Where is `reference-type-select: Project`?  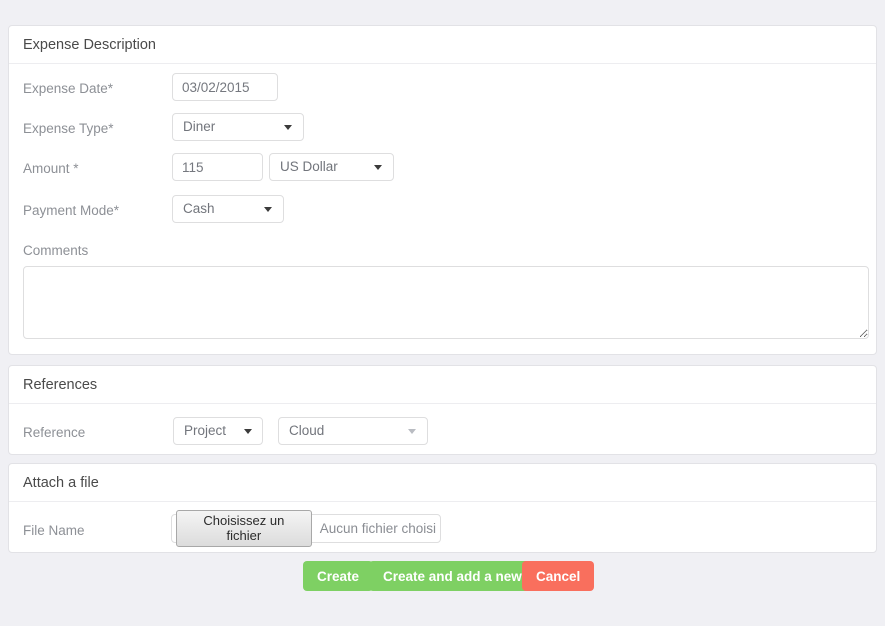
reference-type-select: Project is located at coordinates (218, 431).